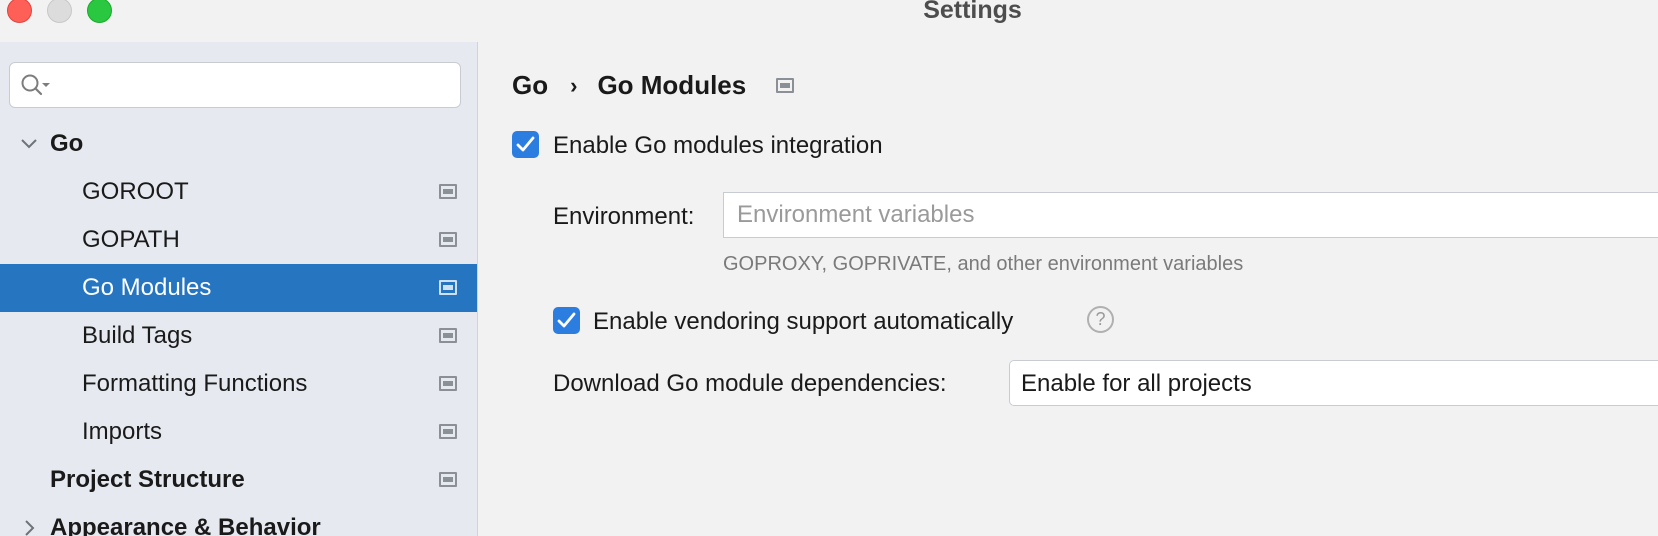 This screenshot has width=1658, height=536. Describe the element at coordinates (29, 144) in the screenshot. I see `chevron-down-icon` at that location.